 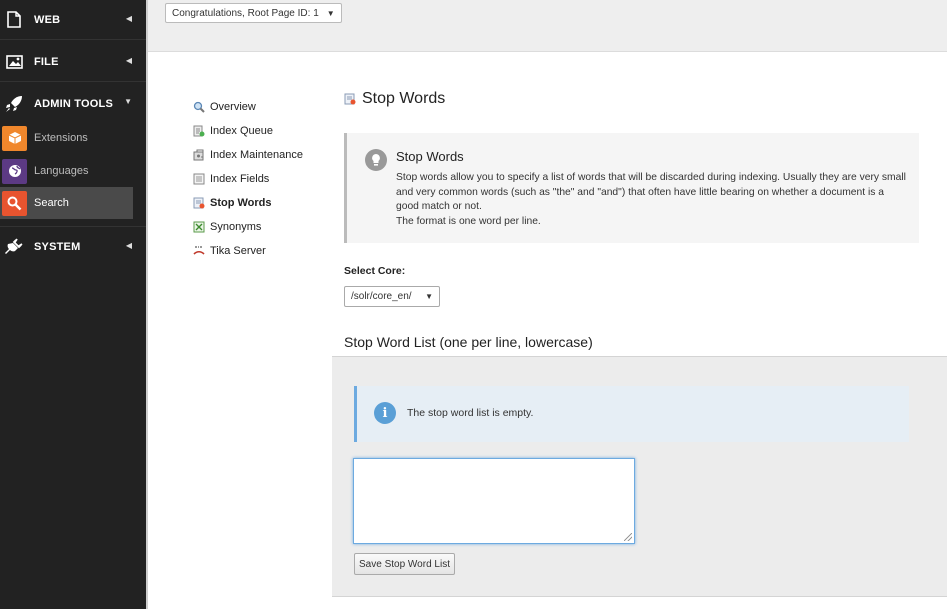 I want to click on info-icon: i, so click(x=385, y=413).